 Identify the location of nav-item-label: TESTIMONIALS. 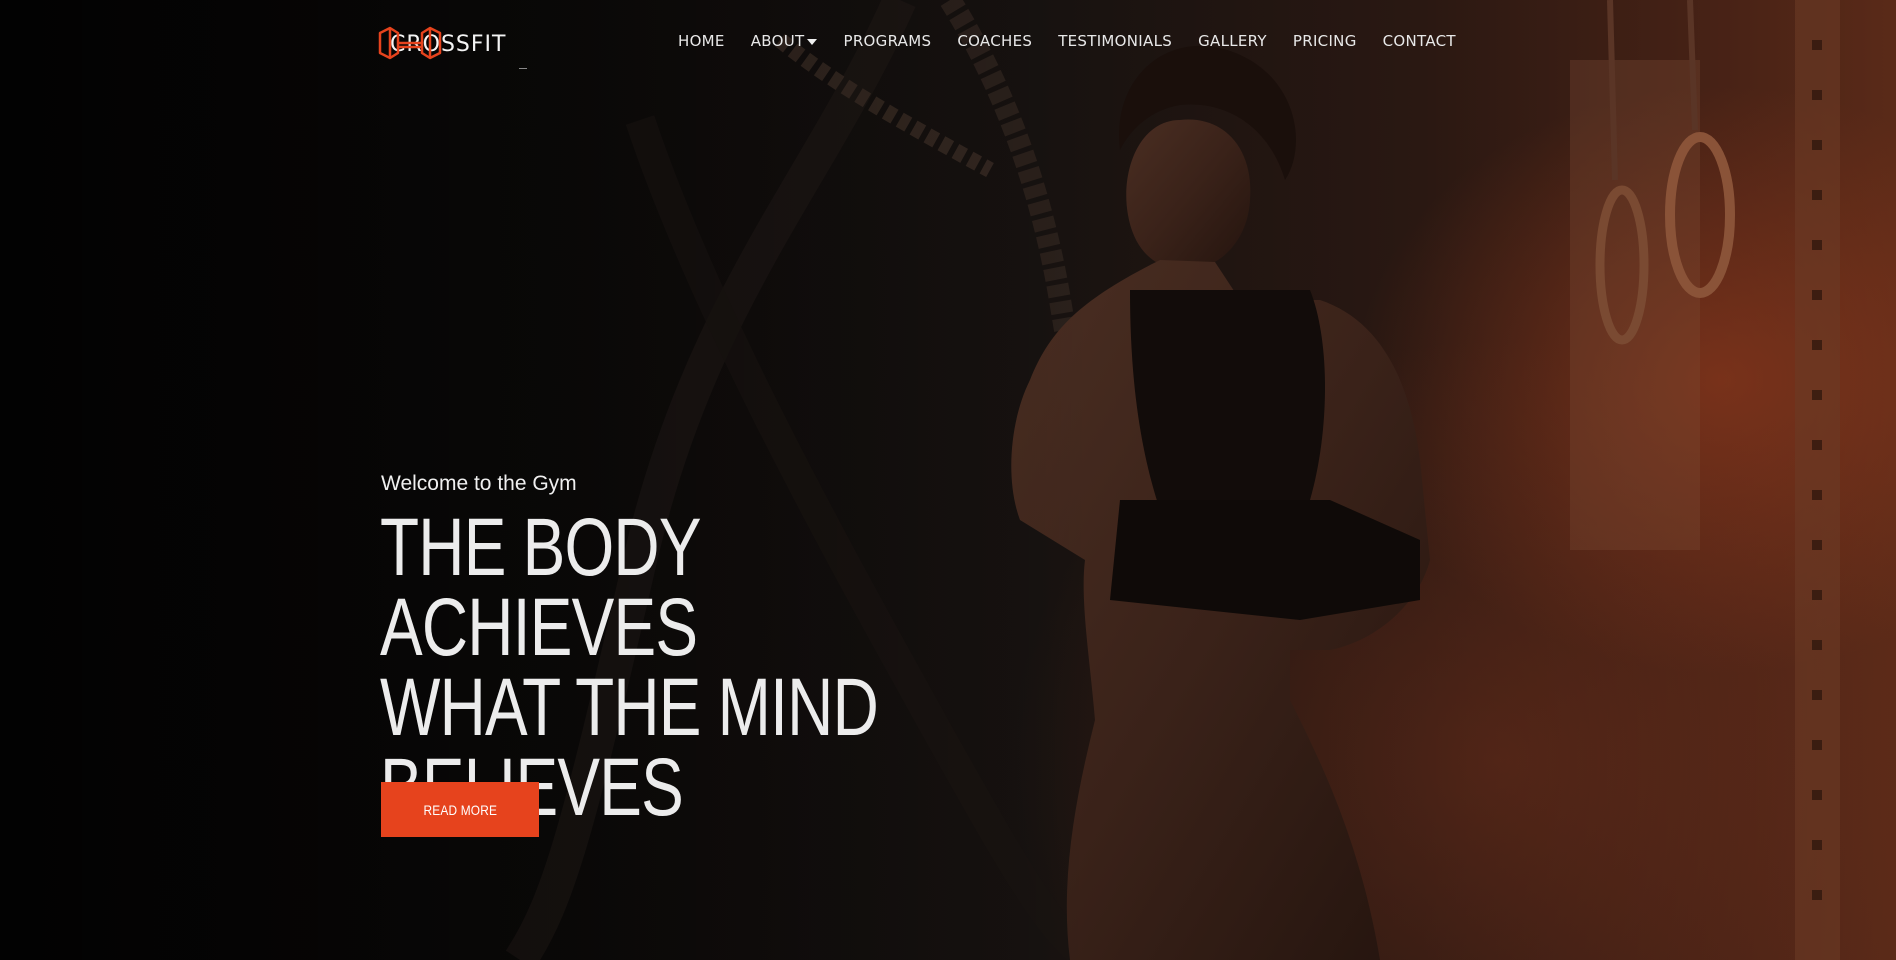
(1115, 41).